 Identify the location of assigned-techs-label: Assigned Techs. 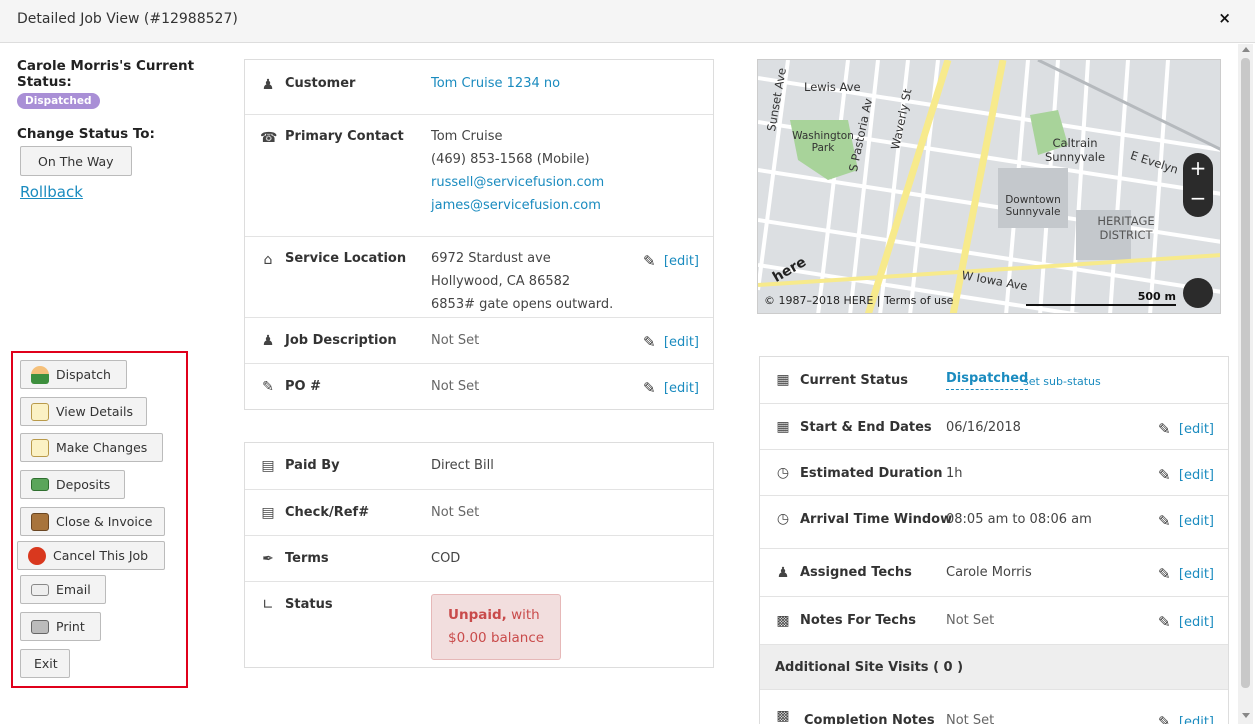
(856, 572).